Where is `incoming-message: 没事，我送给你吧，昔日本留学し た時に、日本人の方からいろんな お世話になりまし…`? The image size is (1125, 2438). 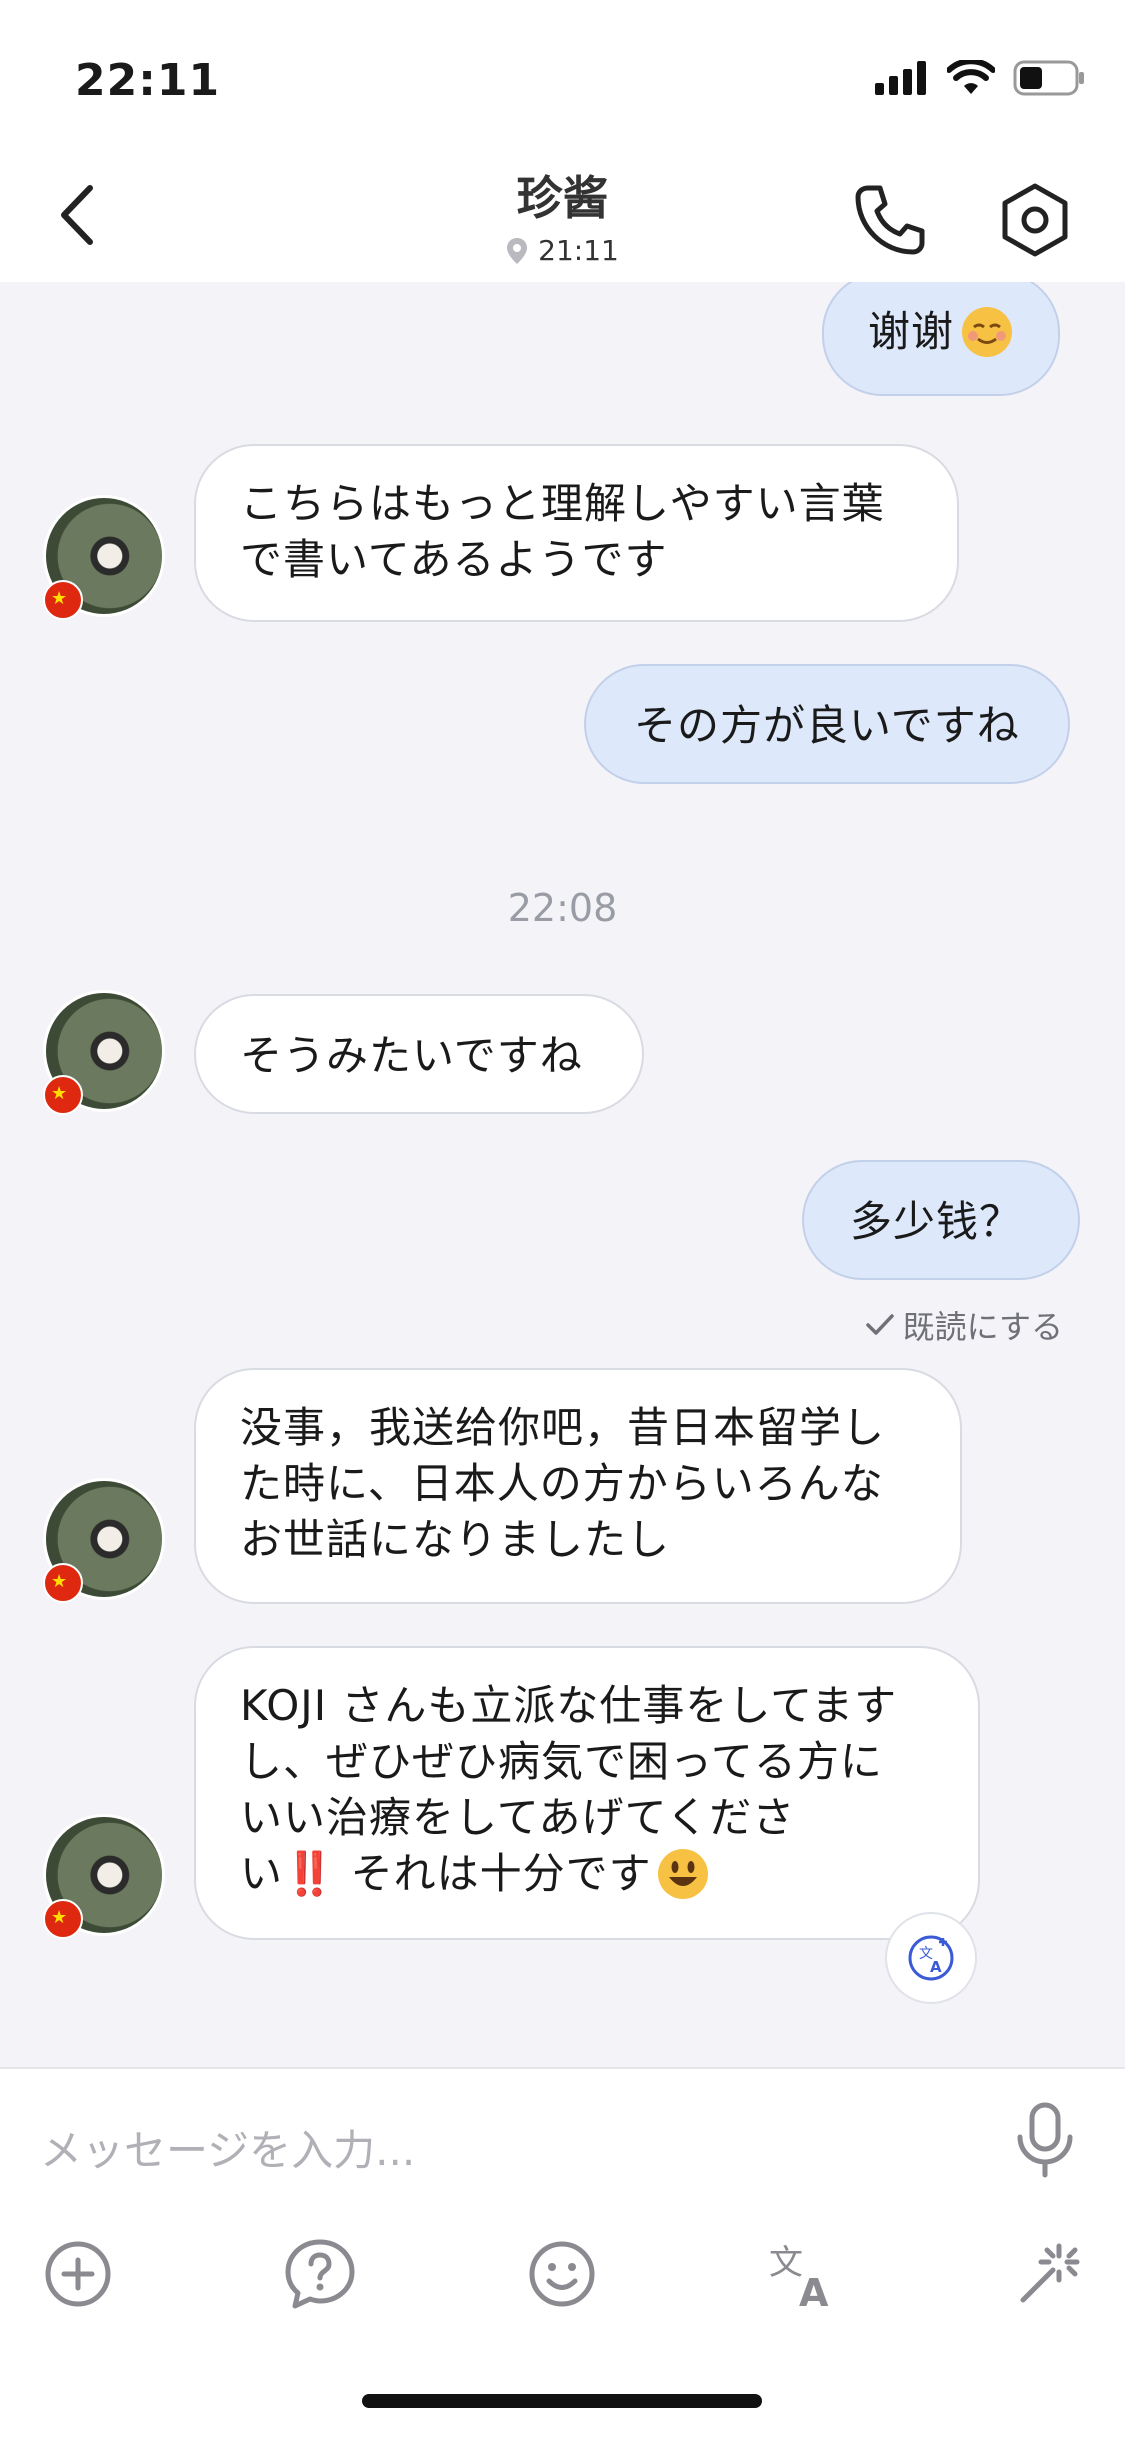 incoming-message: 没事，我送给你吧，昔日本留学し た時に、日本人の方からいろんな お世話になりまし… is located at coordinates (578, 1486).